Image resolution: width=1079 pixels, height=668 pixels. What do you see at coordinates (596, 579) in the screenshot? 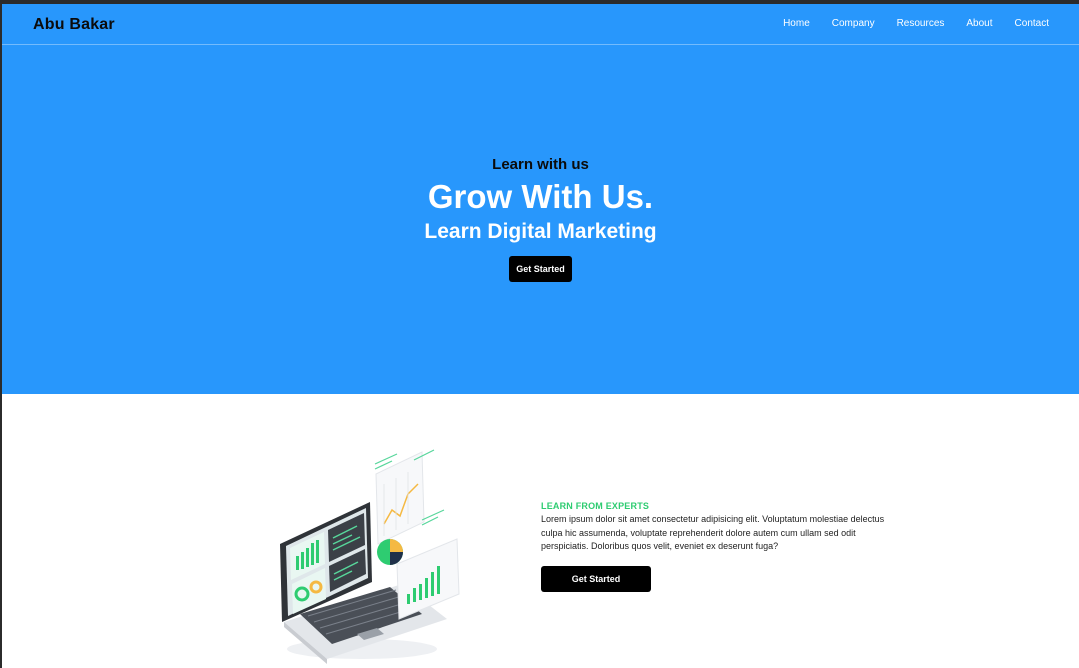
I see `feature-get-started-button: Get Started` at bounding box center [596, 579].